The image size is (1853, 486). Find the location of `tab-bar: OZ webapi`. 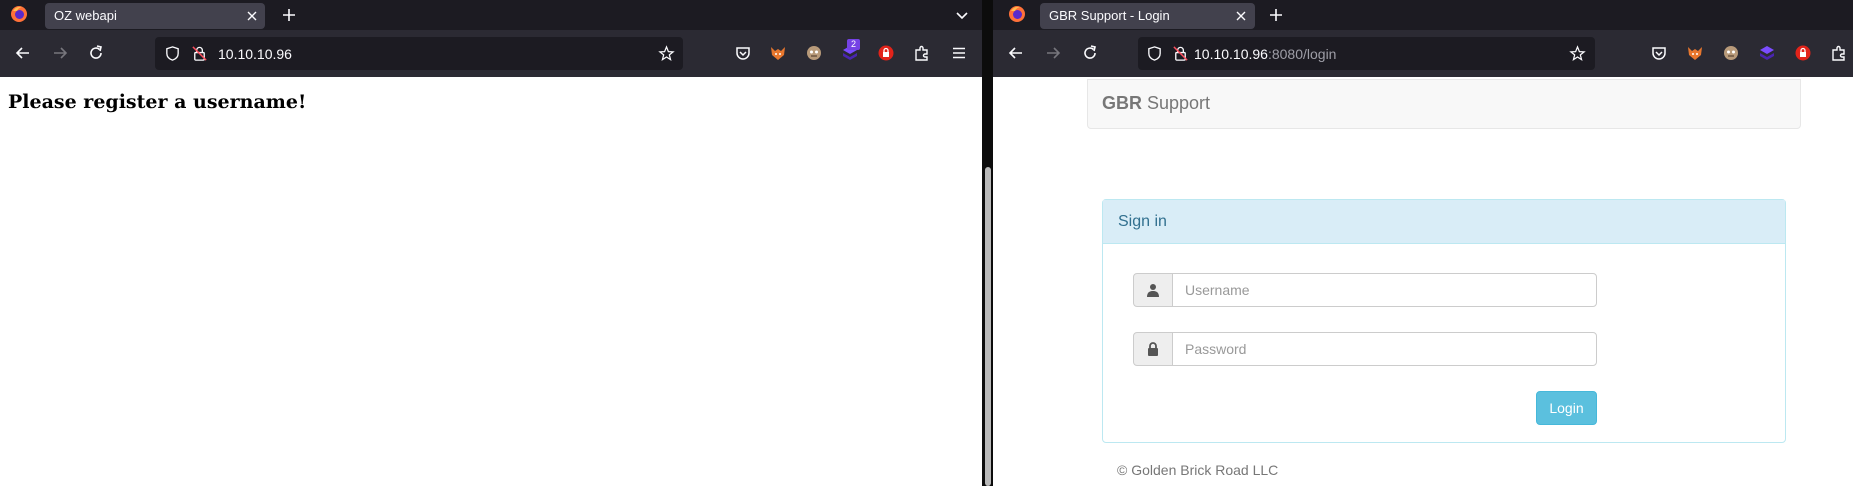

tab-bar: OZ webapi is located at coordinates (491, 15).